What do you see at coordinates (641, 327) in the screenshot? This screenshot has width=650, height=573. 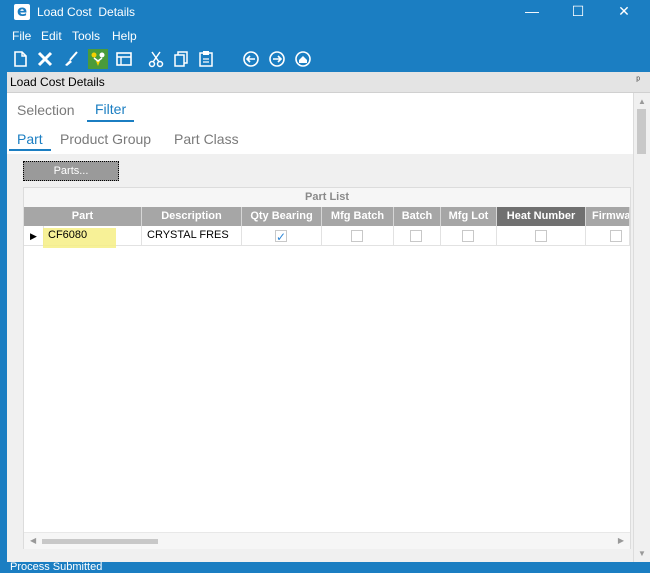 I see `panel-vertical-scrollbar: ▲ ▼` at bounding box center [641, 327].